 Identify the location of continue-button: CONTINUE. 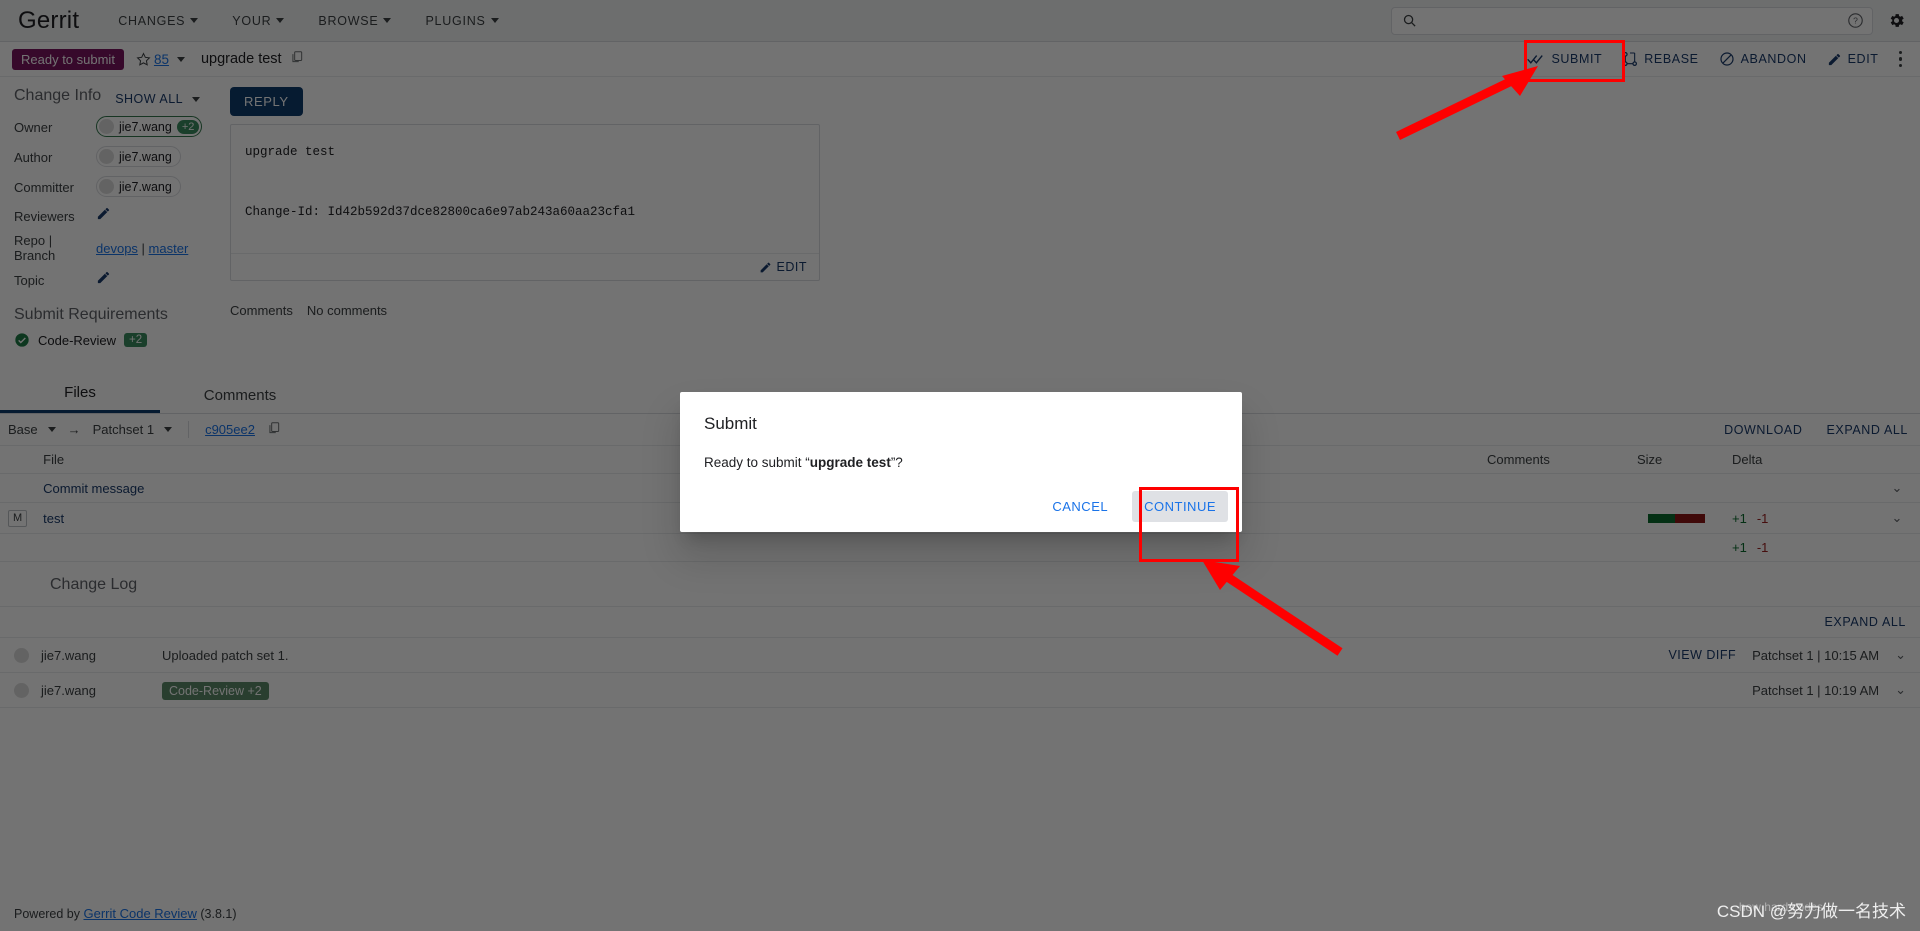
(1180, 506).